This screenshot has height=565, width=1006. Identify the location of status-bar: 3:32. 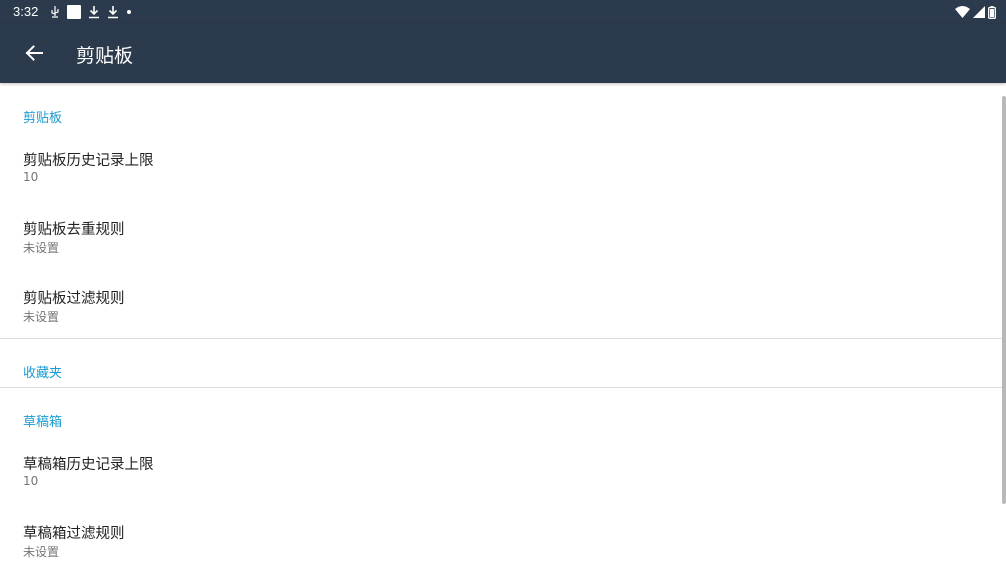
(503, 12).